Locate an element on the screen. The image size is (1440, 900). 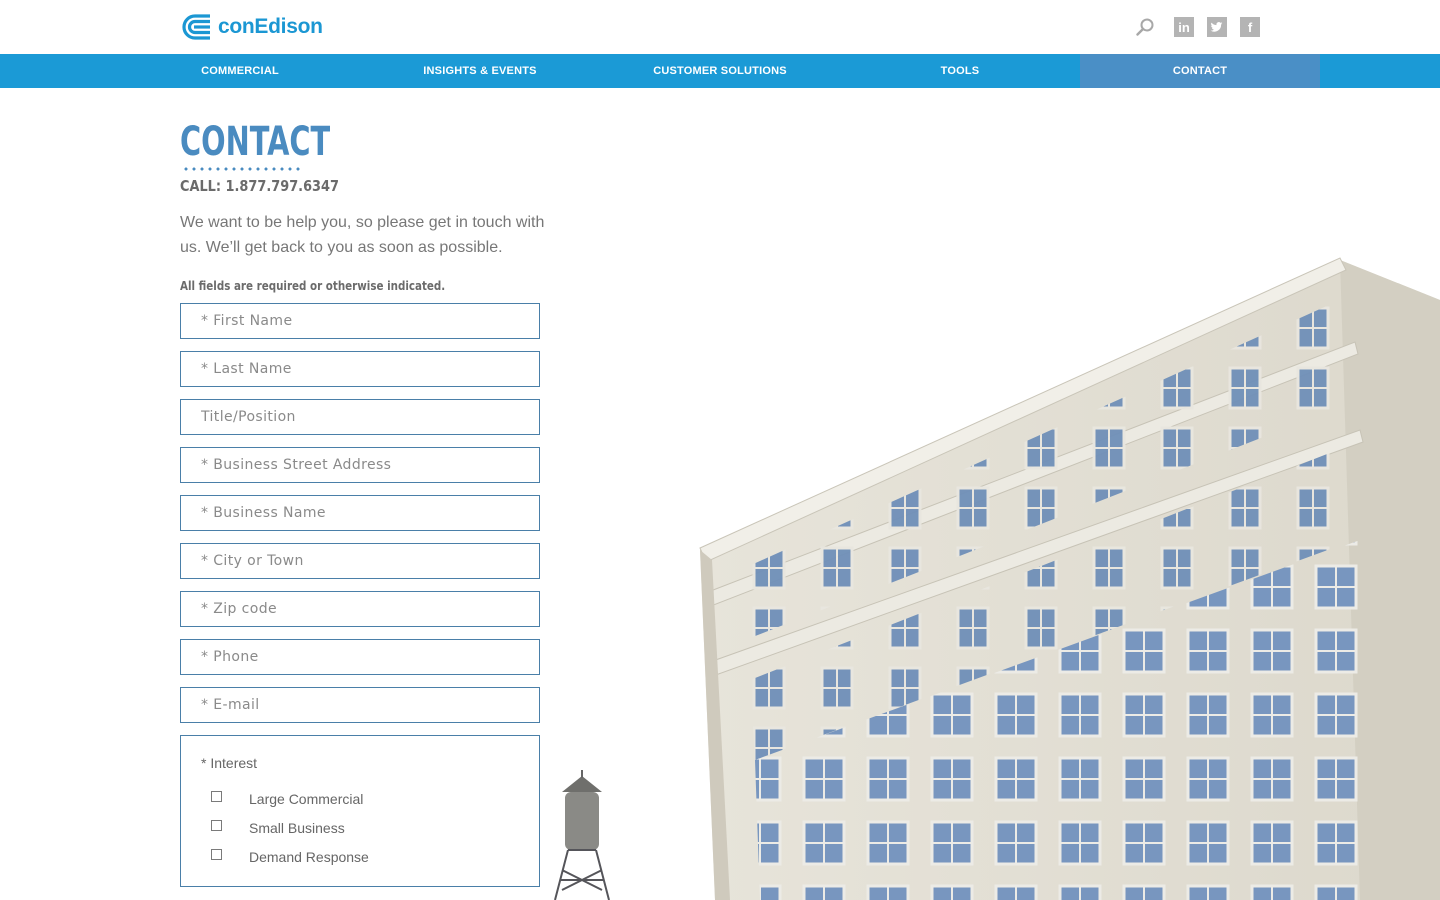
email-field is located at coordinates (360, 705).